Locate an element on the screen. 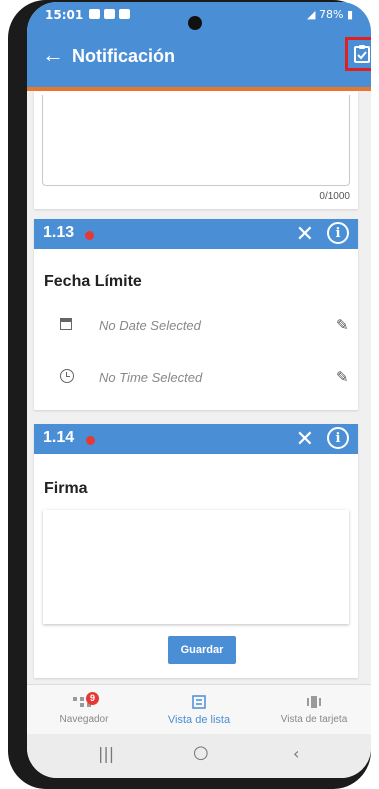 This screenshot has height=789, width=379. submit-checklist-button is located at coordinates (358, 54).